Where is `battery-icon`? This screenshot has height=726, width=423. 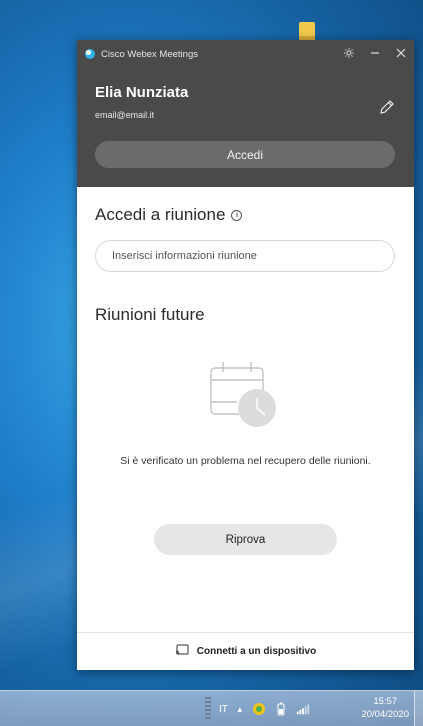 battery-icon is located at coordinates (281, 709).